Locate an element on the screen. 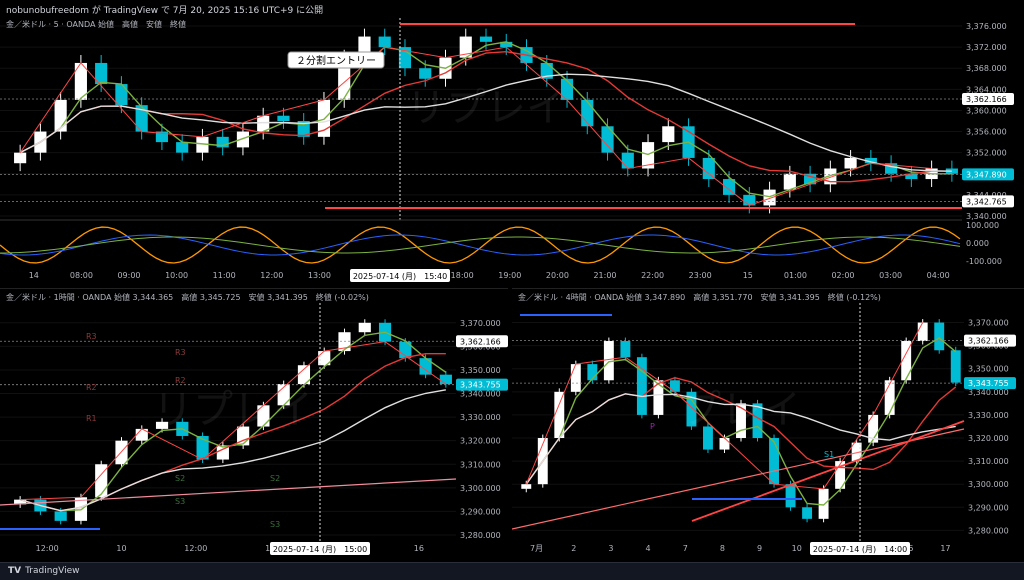 This screenshot has height=580, width=1024. time-axis-label: 20:00 is located at coordinates (557, 275).